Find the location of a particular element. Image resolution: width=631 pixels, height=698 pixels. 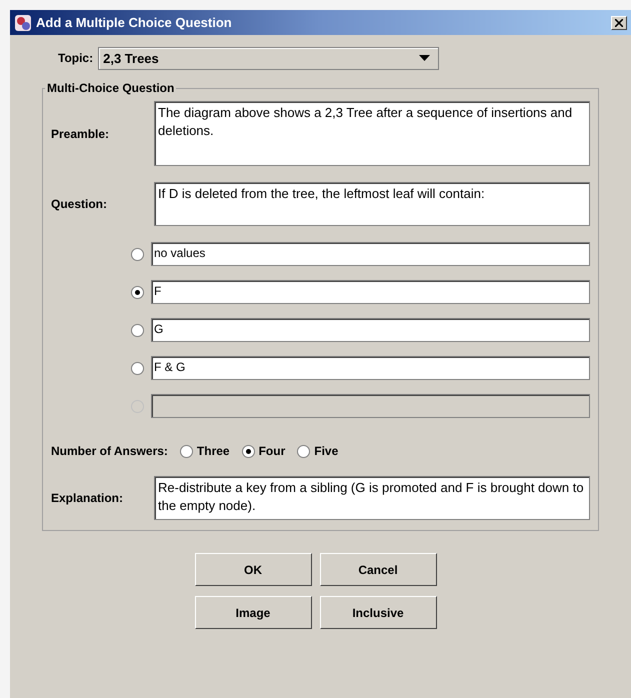

close-button is located at coordinates (619, 23).